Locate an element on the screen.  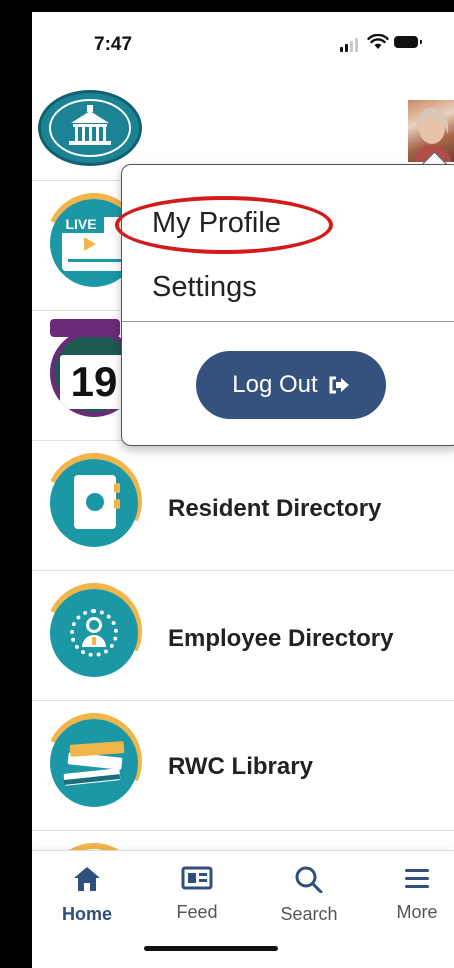
list-item-rwc-library: RWC Library is located at coordinates (243, 765).